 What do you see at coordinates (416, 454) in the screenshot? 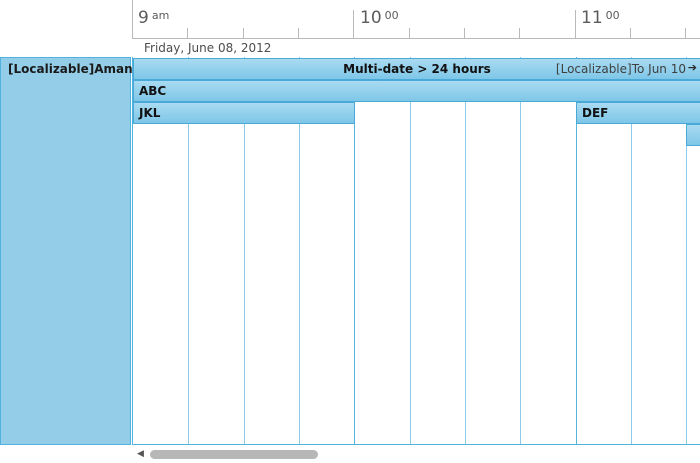
I see `horizontal-scrollbar: ◀` at bounding box center [416, 454].